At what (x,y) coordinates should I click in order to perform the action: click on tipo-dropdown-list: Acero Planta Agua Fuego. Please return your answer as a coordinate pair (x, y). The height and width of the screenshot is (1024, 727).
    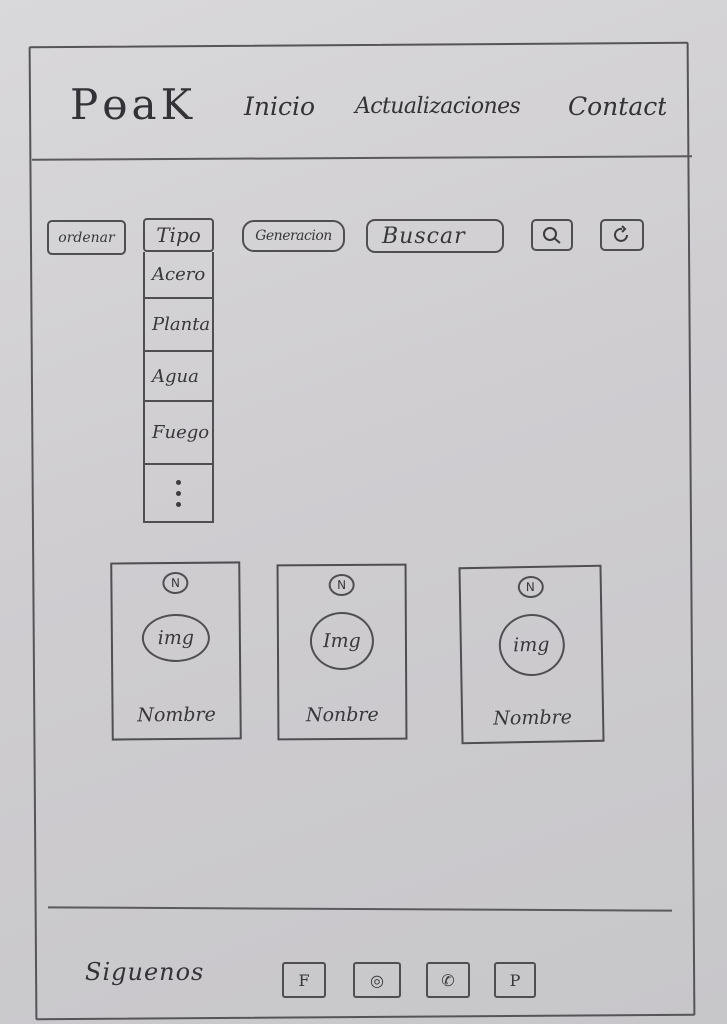
    Looking at the image, I should click on (178, 387).